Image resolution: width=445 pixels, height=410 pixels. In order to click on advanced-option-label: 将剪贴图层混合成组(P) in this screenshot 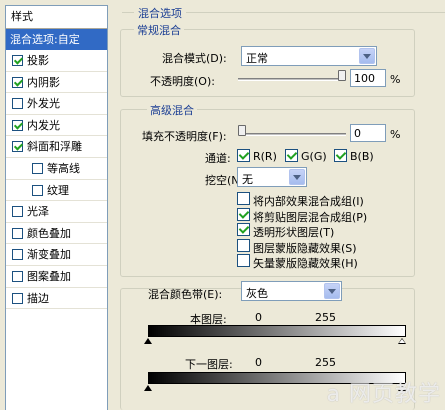, I will do `click(310, 217)`.